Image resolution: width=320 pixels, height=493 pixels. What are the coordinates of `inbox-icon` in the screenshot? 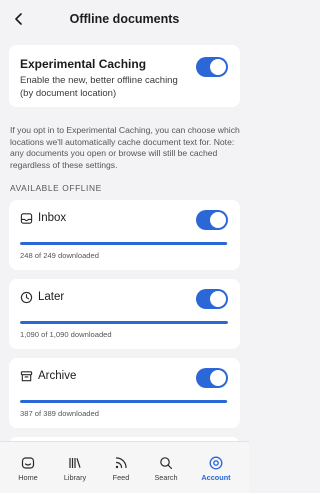 It's located at (26, 218).